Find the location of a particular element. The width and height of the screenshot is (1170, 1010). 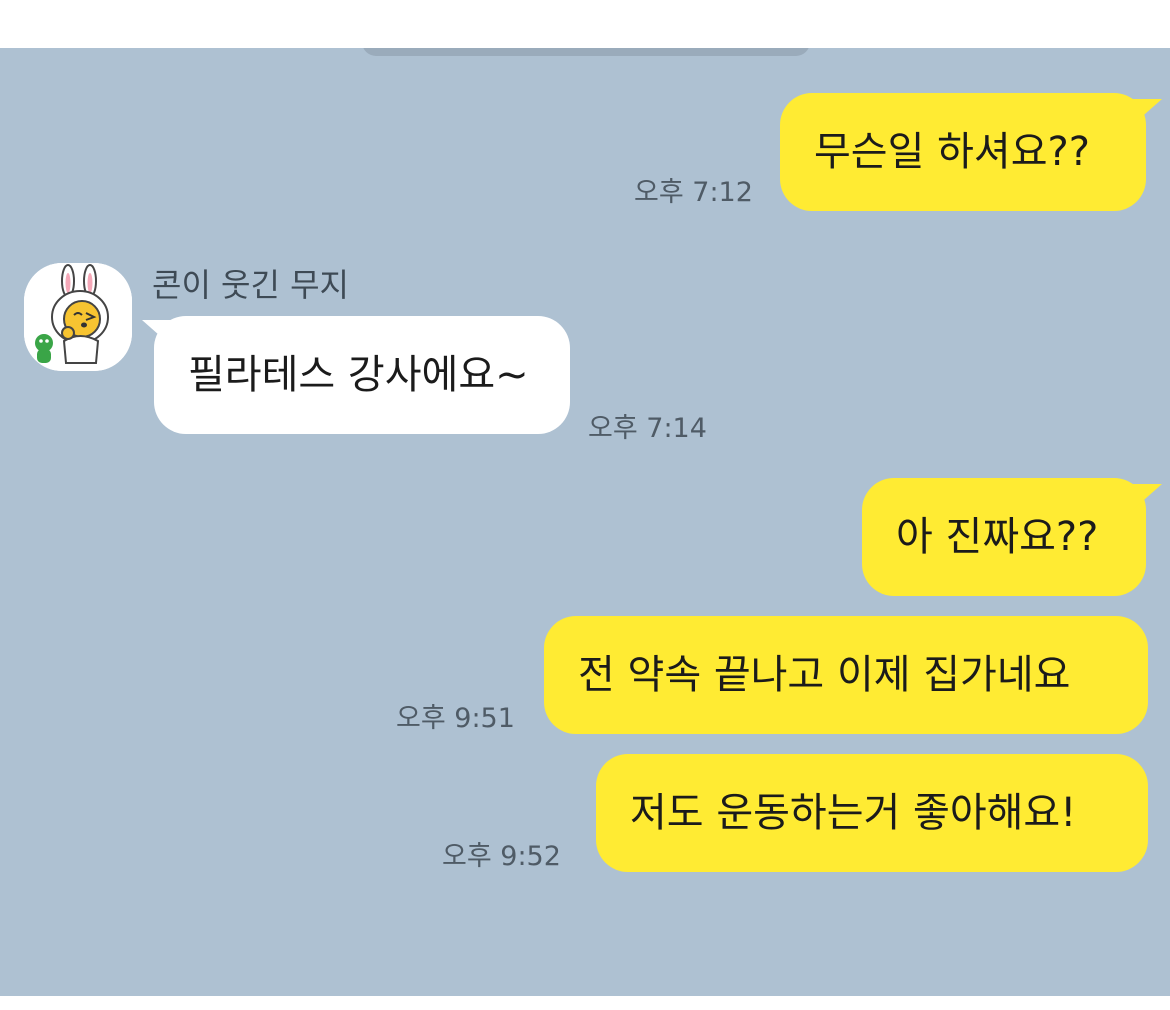

message-text: 전 약속 끝나고 이제 집가네요 is located at coordinates (824, 675).